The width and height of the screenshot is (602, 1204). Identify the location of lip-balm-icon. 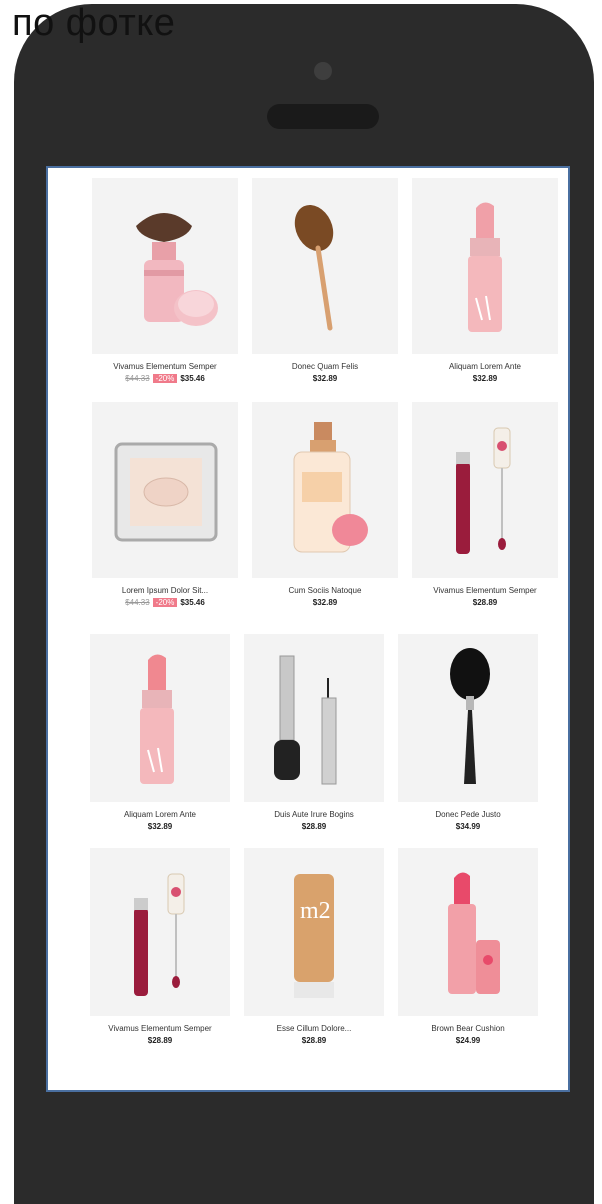
(474, 933).